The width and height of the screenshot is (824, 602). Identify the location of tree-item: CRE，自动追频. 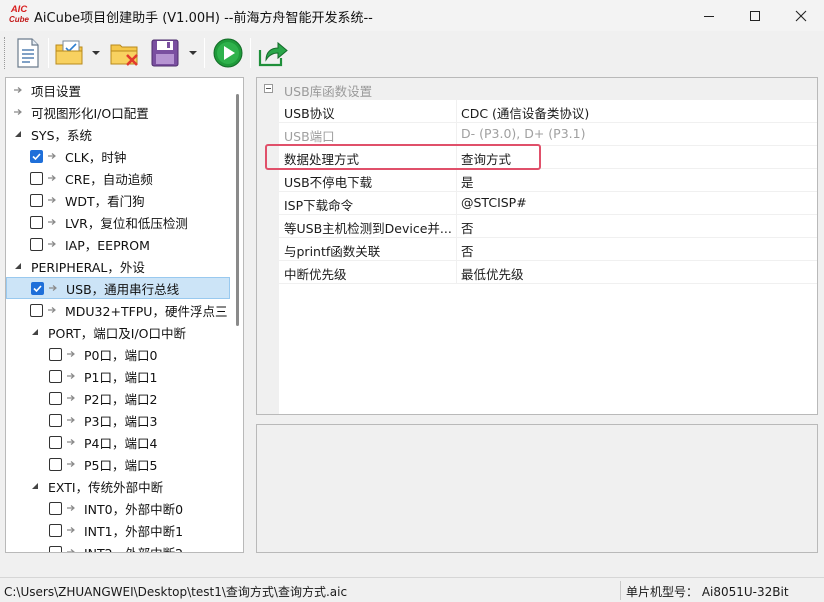
(118, 178).